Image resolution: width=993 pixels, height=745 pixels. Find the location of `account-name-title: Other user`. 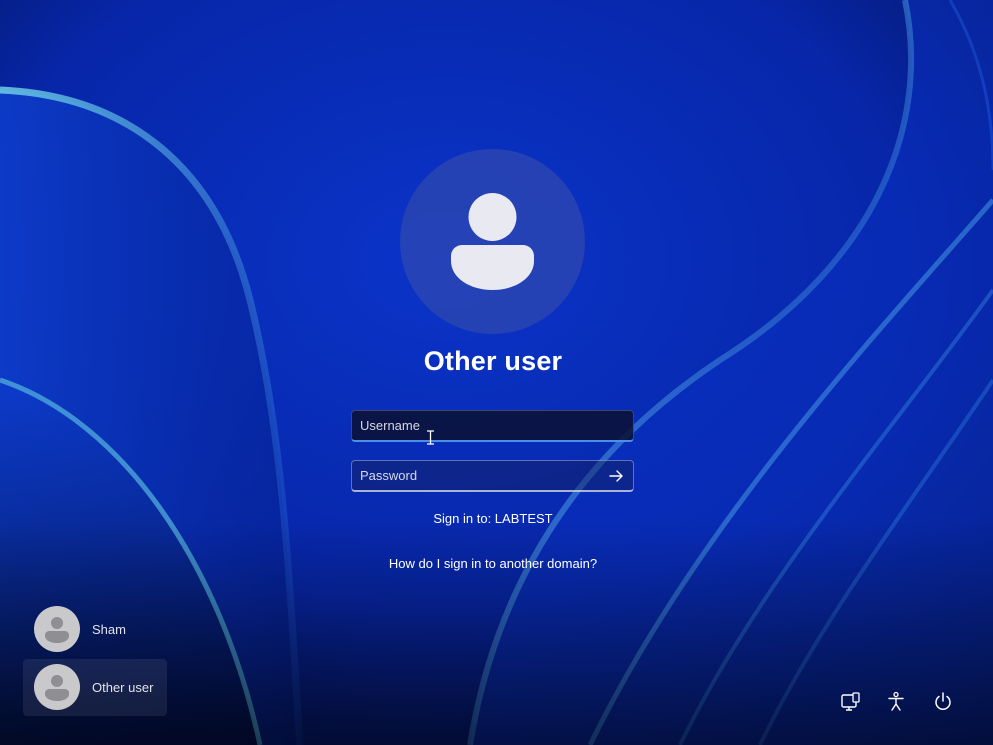

account-name-title: Other user is located at coordinates (493, 361).